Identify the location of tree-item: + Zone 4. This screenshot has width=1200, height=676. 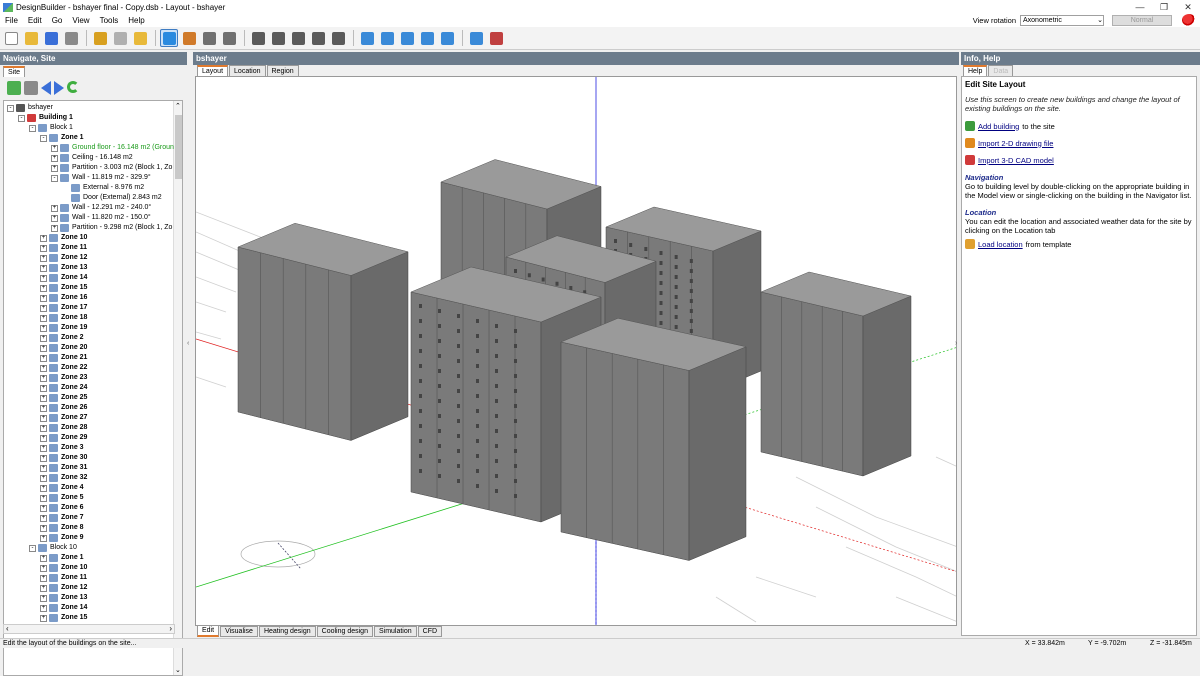
(62, 488).